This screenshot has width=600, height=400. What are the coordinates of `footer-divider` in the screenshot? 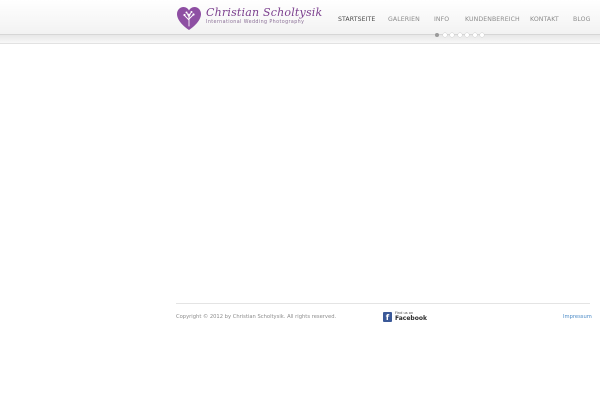 It's located at (383, 303).